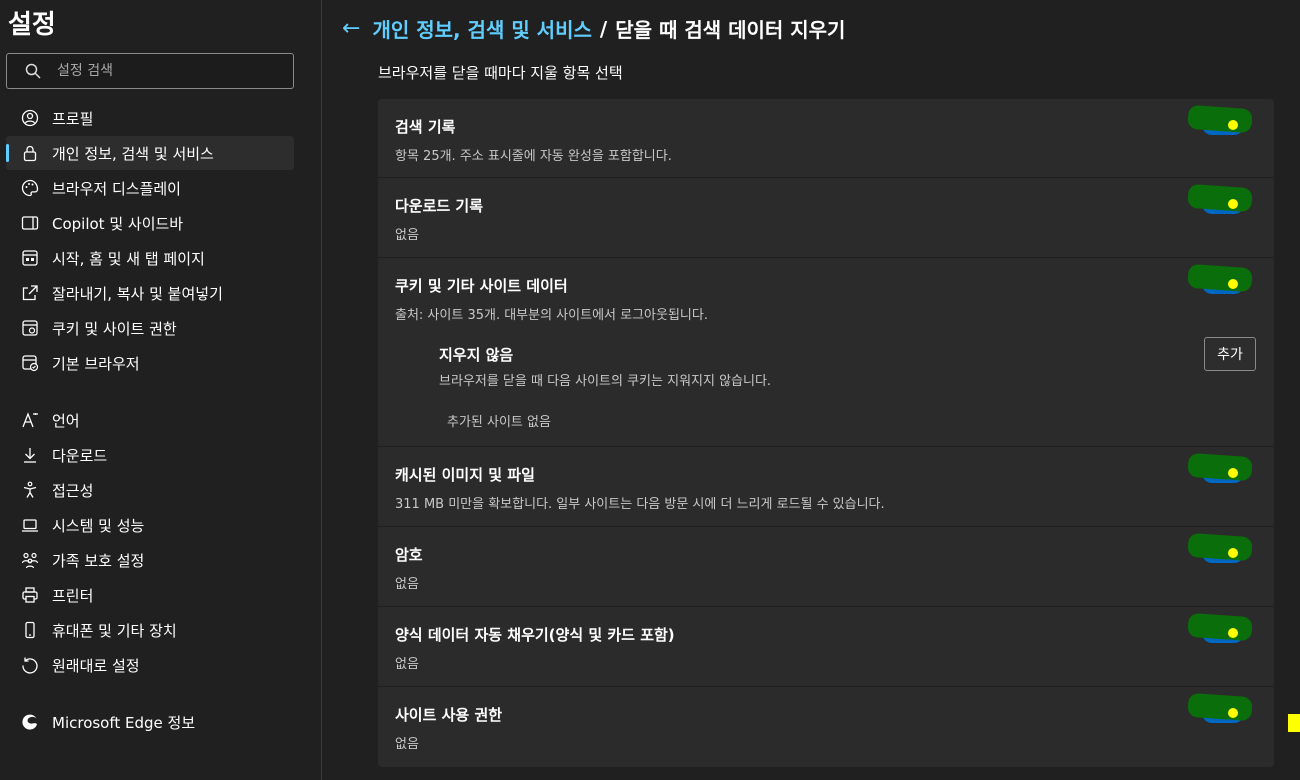 This screenshot has width=1300, height=780. I want to click on sidebar-item-label: 언어, so click(66, 420).